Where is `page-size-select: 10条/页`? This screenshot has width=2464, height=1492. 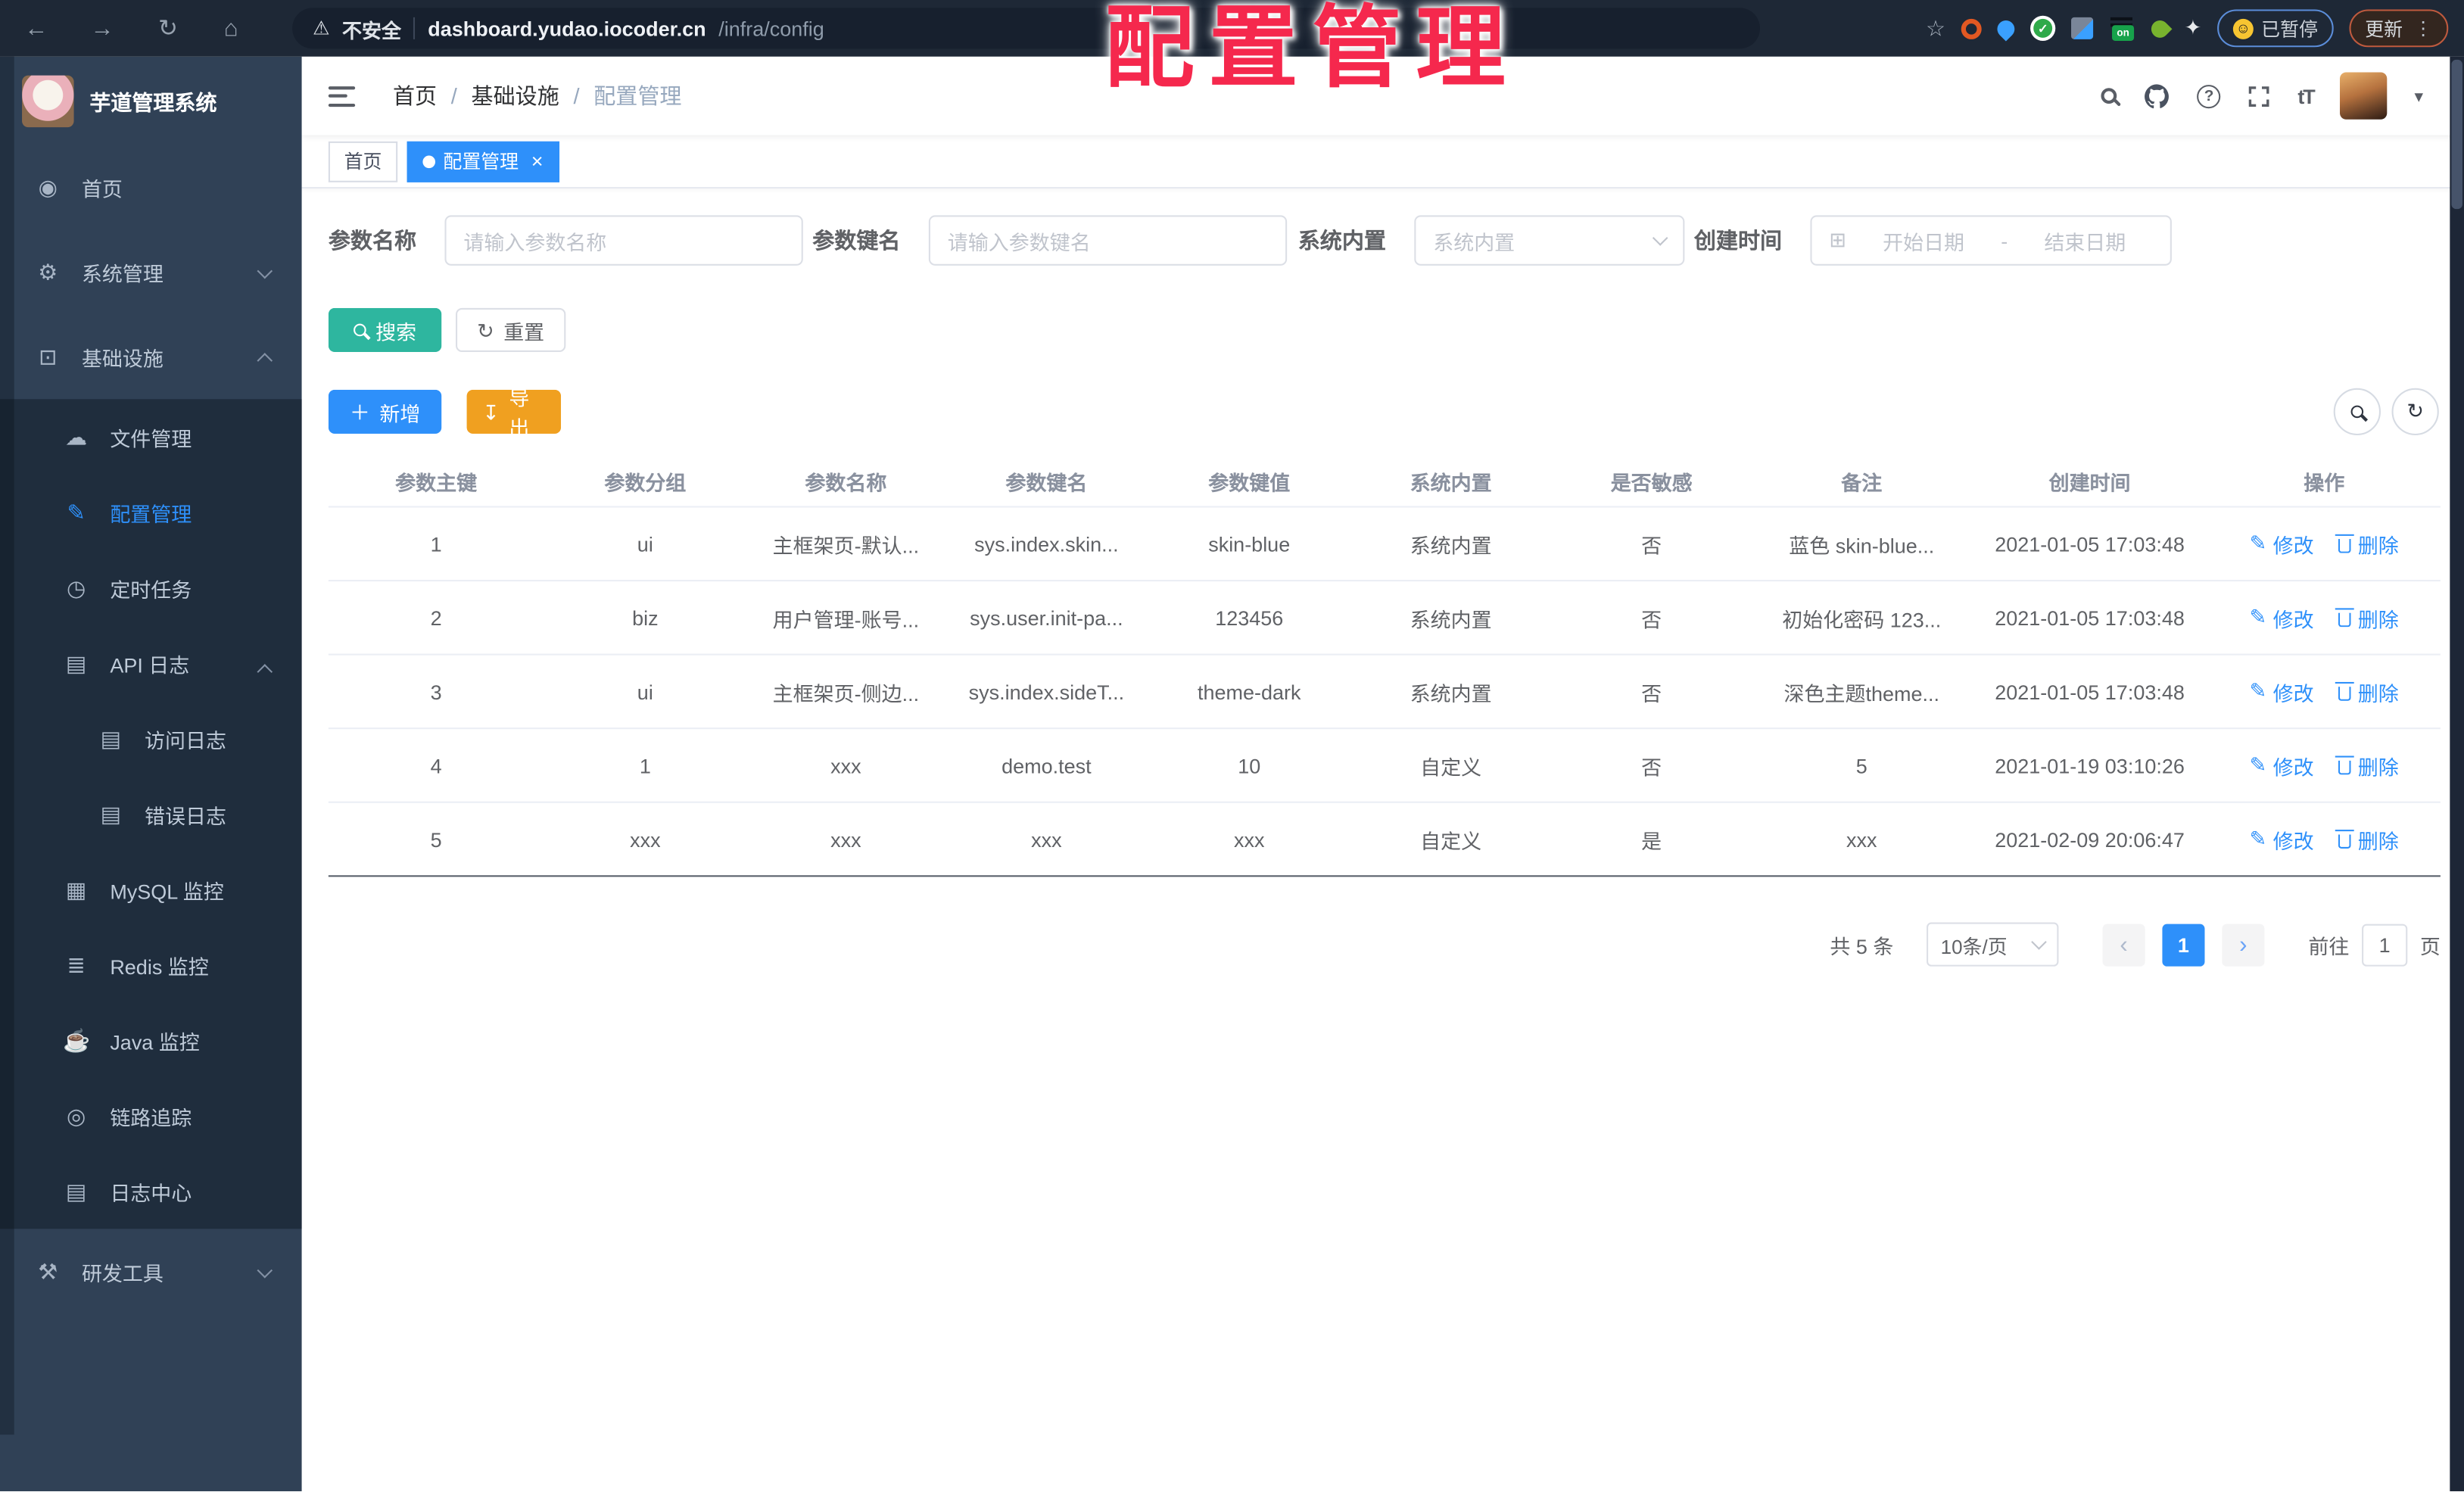 page-size-select: 10条/页 is located at coordinates (1992, 944).